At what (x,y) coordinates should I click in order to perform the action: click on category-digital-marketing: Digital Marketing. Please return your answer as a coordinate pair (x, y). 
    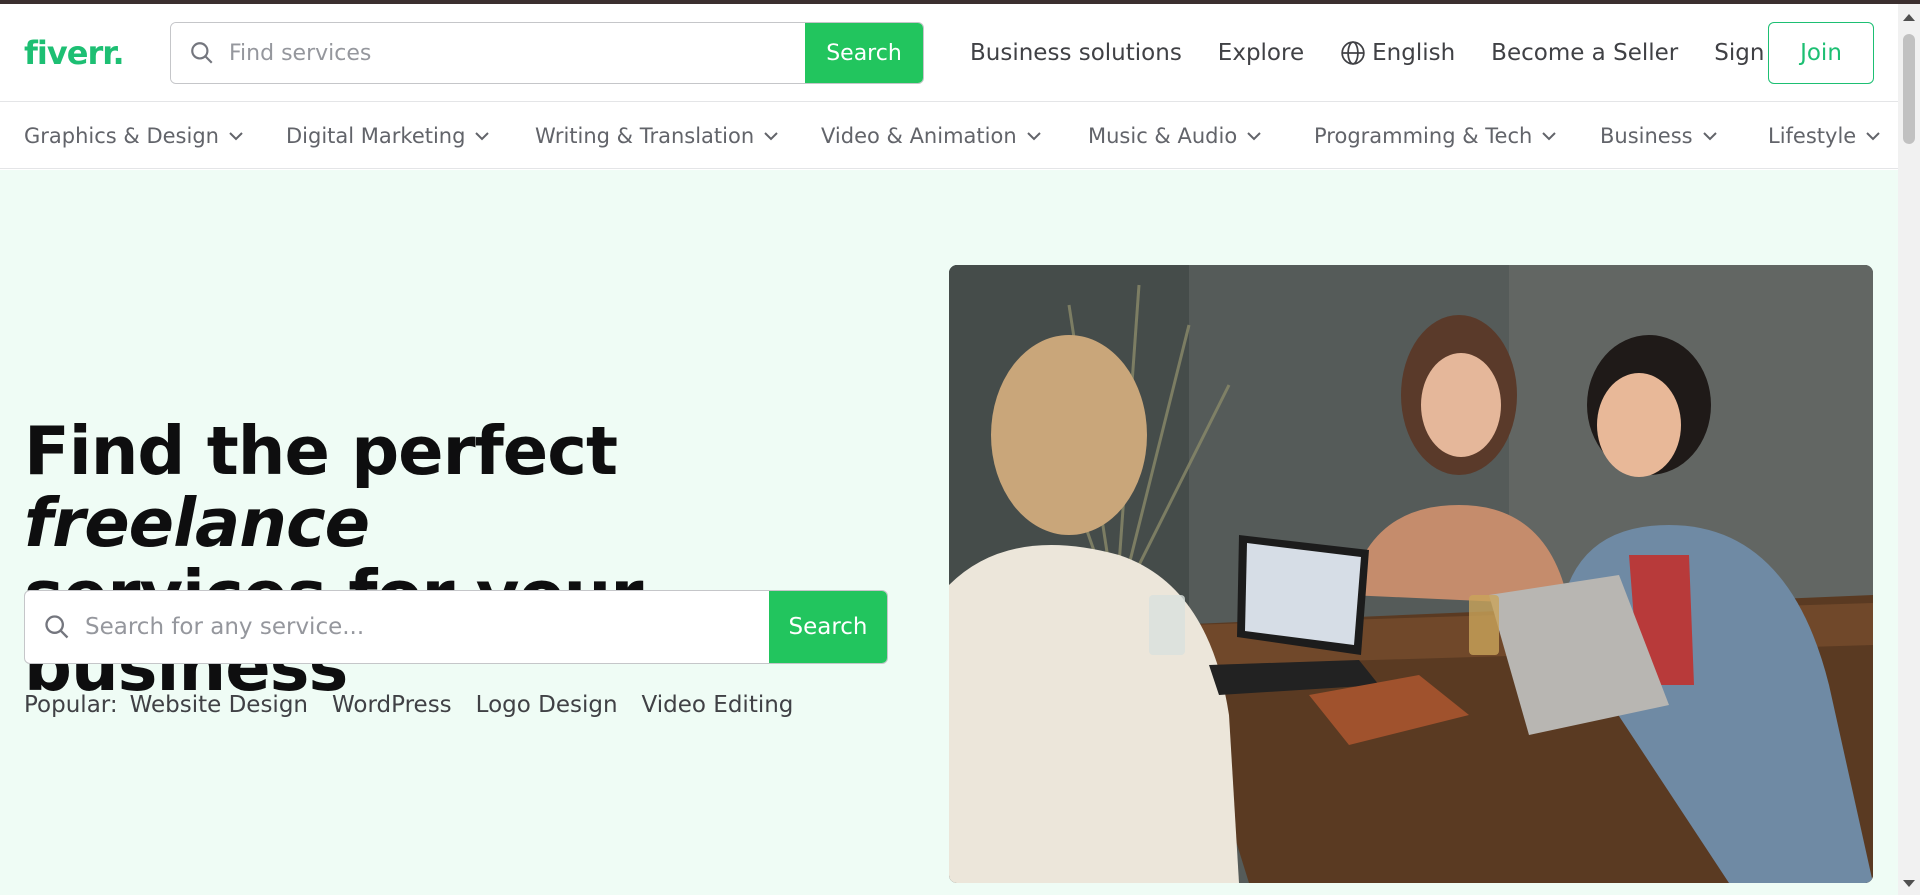
    Looking at the image, I should click on (388, 136).